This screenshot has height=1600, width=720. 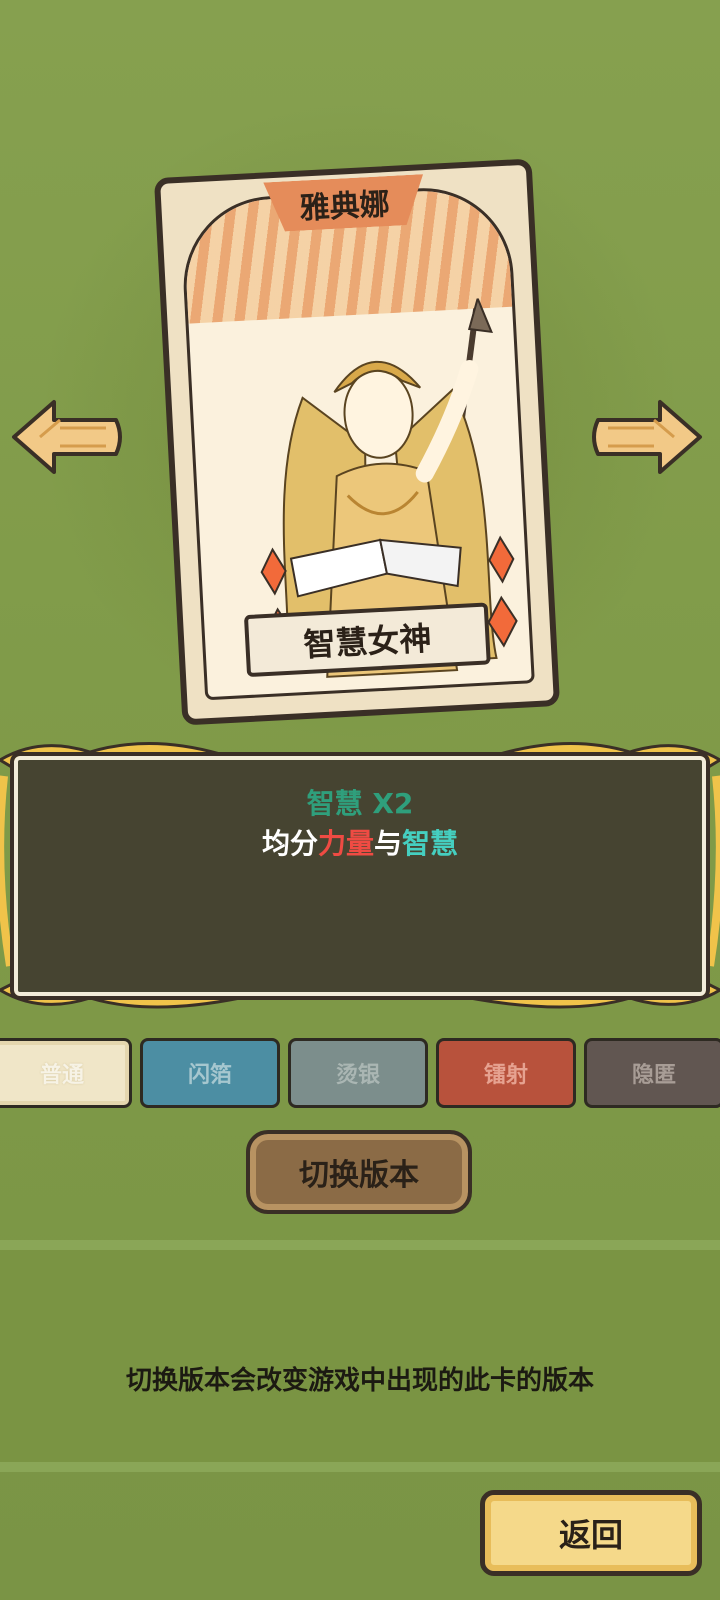 I want to click on version-tab-label: 隐匿, so click(x=653, y=1075).